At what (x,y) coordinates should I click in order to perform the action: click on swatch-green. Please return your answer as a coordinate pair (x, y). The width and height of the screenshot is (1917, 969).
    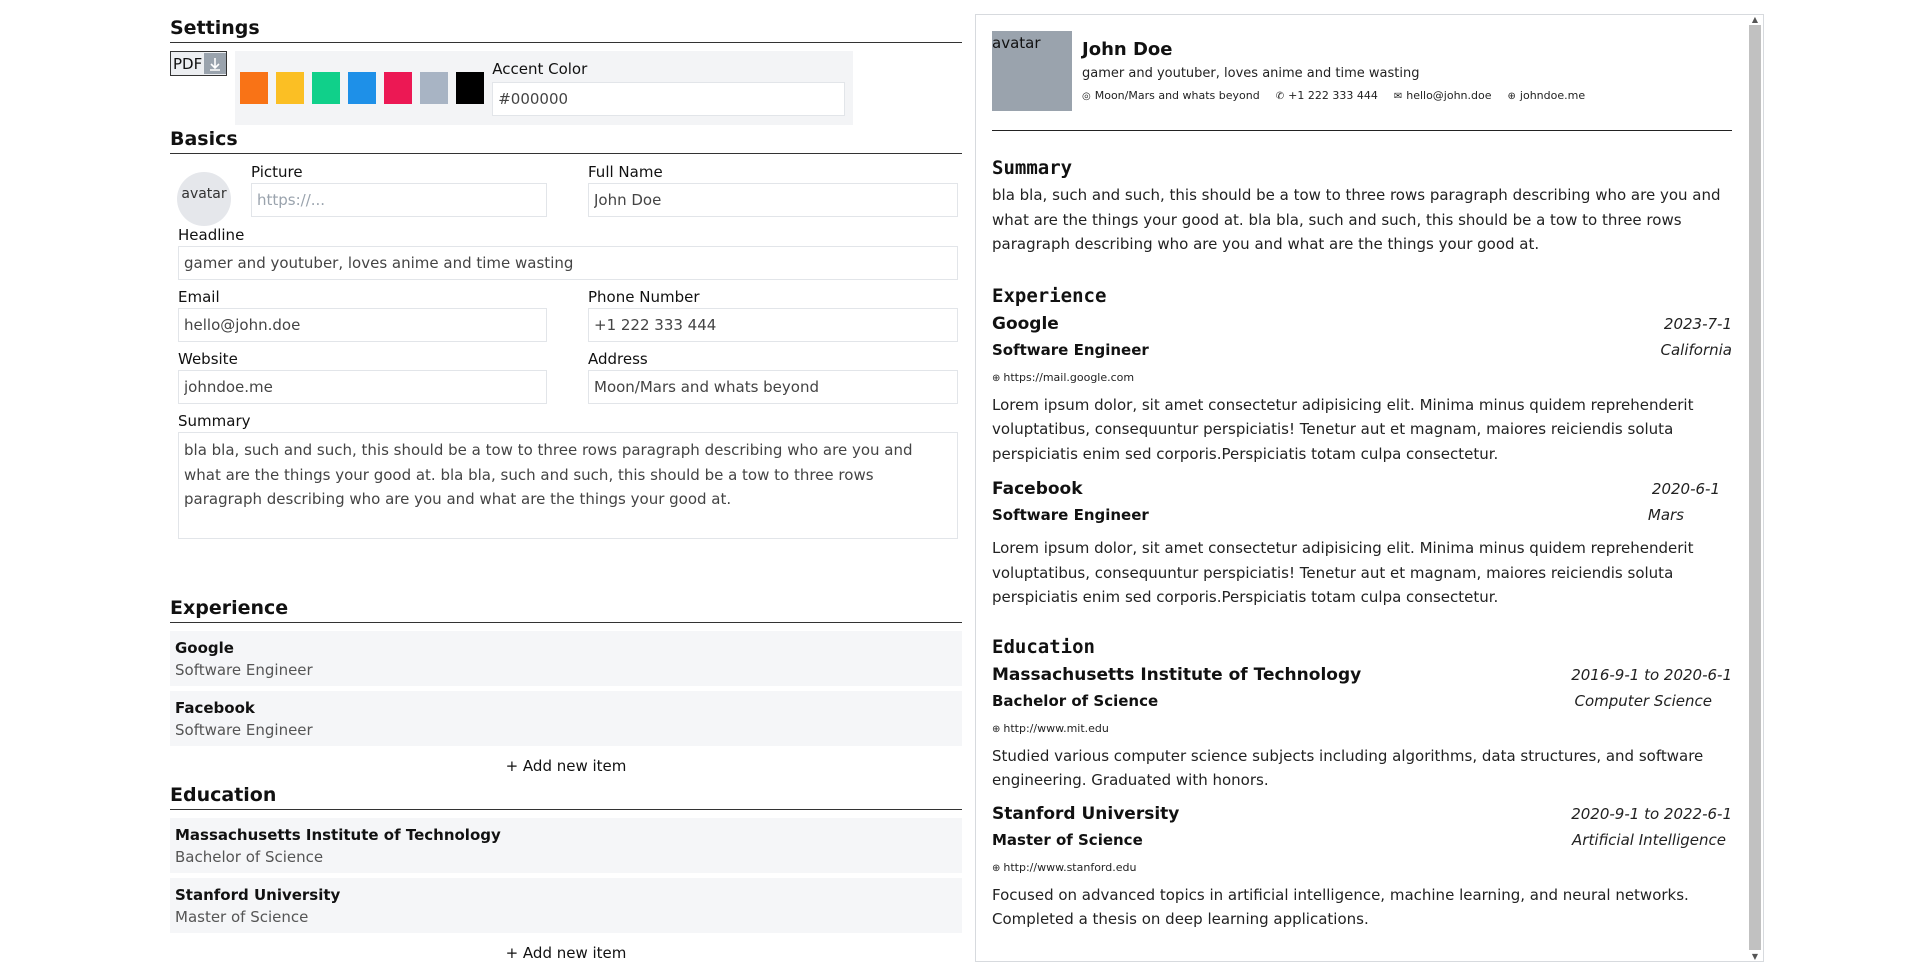
    Looking at the image, I should click on (326, 88).